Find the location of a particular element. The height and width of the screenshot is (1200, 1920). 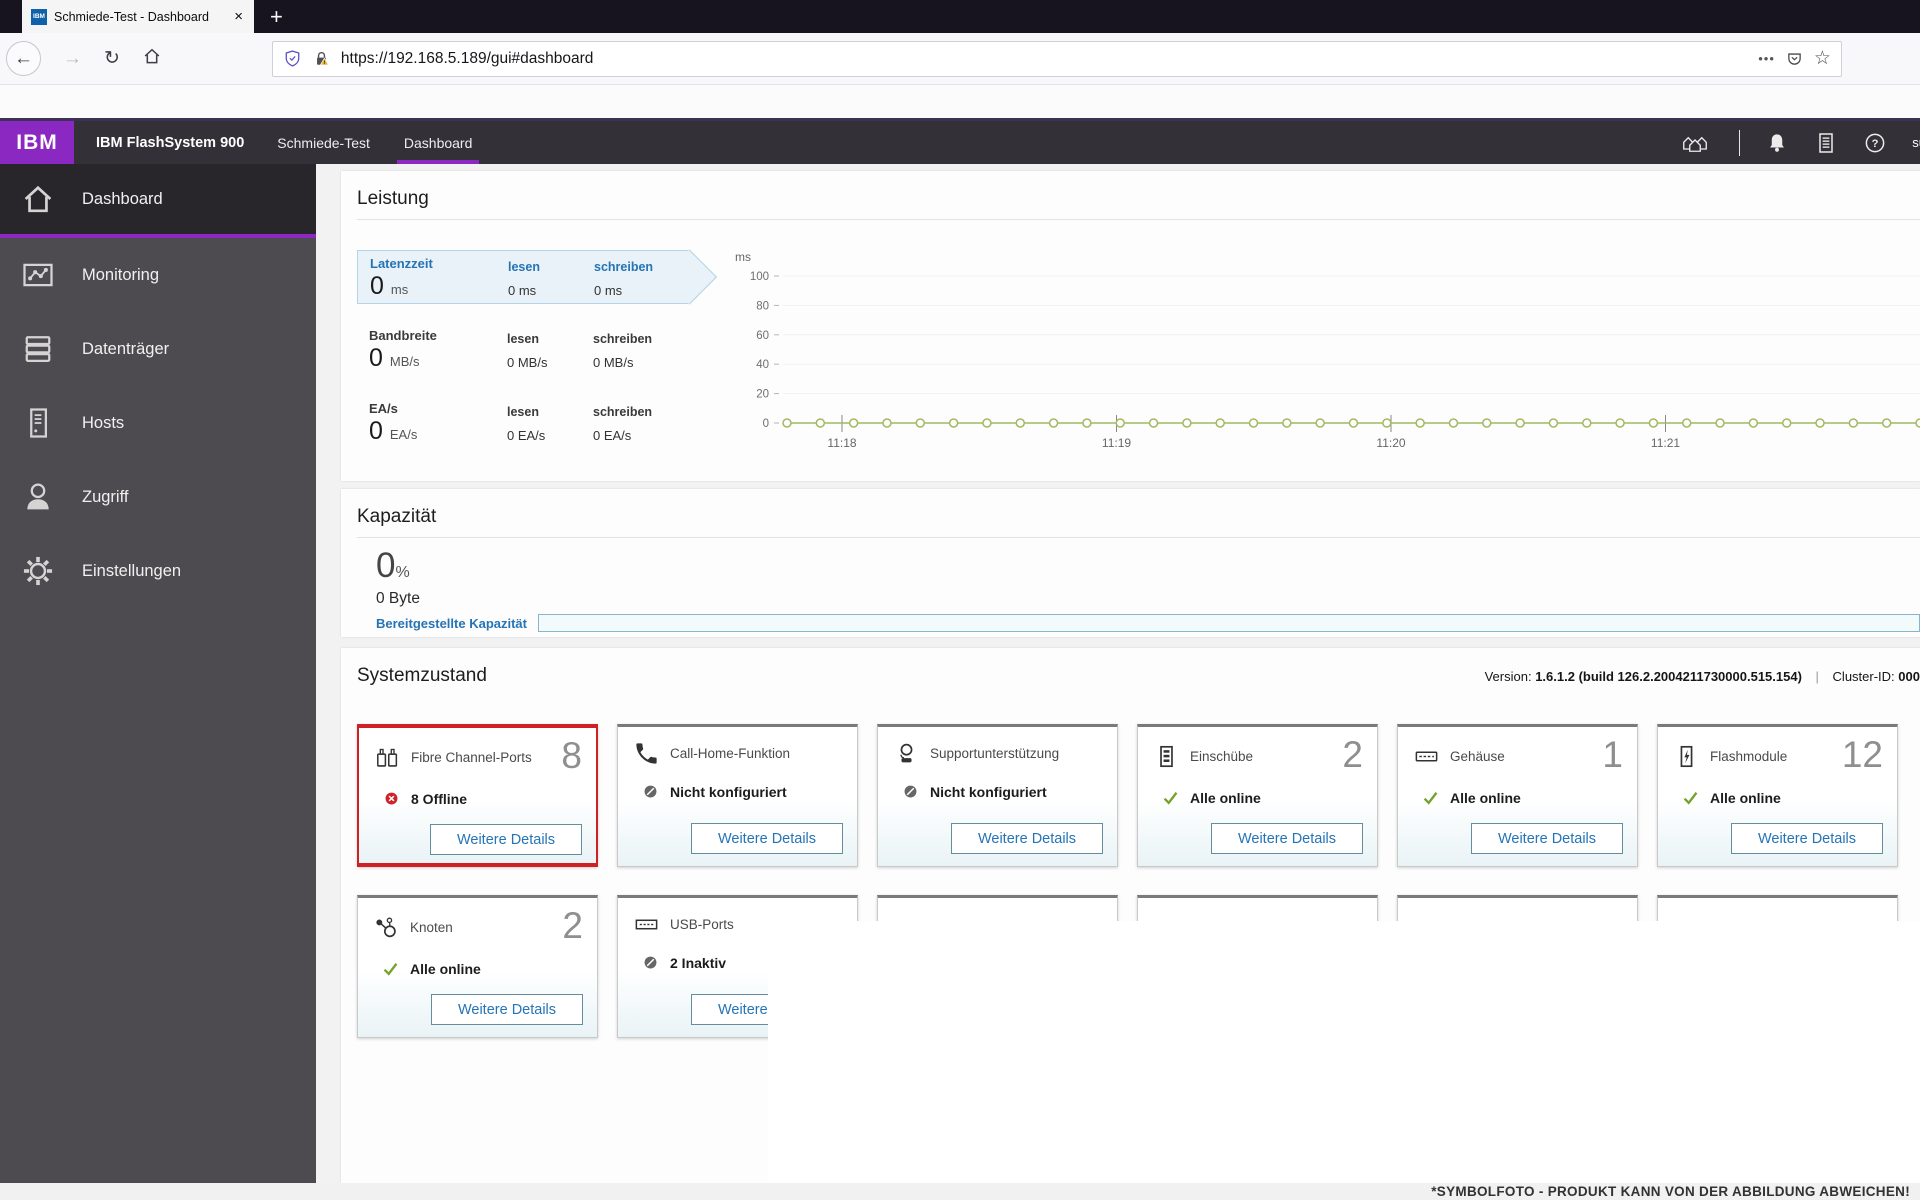

browser-tab: IBM Schmiede-Test - Dashboard × is located at coordinates (138, 16).